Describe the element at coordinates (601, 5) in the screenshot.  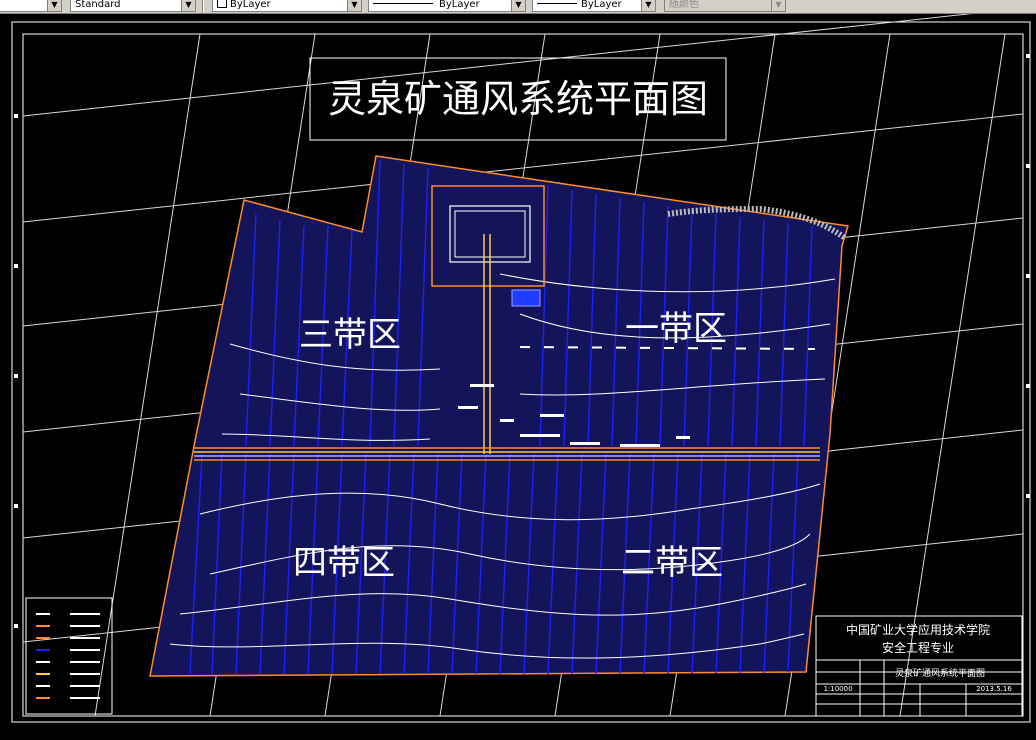
I see `lineweight-value: ByLayer` at that location.